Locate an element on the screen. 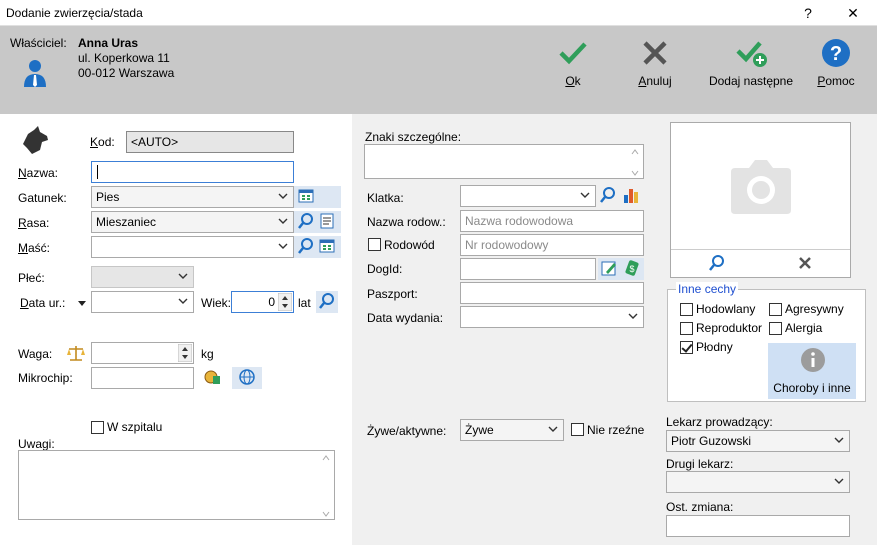 This screenshot has height=545, width=877. title-bar: Dodanie zwierzęcia/stada ? ✕ is located at coordinates (438, 13).